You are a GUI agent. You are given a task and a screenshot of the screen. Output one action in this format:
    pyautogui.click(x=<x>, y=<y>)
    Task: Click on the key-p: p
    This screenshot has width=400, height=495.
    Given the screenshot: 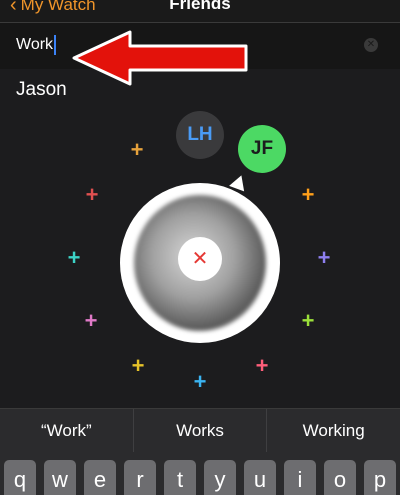 What is the action you would take?
    pyautogui.click(x=380, y=477)
    